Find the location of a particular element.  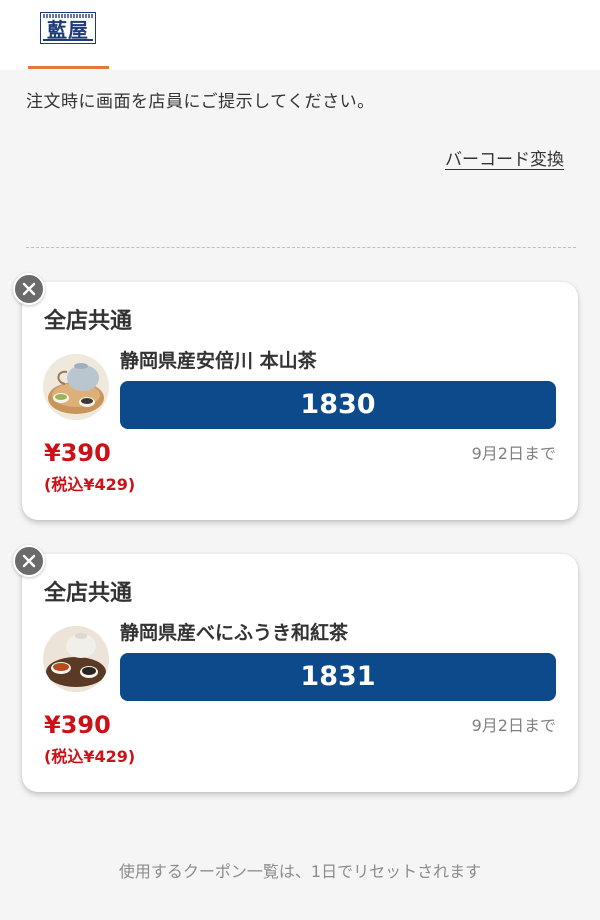

coupon-code: 1830 is located at coordinates (338, 405).